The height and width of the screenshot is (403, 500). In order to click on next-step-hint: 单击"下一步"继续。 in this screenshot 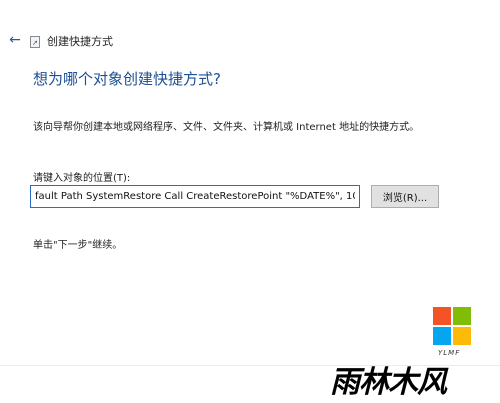, I will do `click(78, 245)`.